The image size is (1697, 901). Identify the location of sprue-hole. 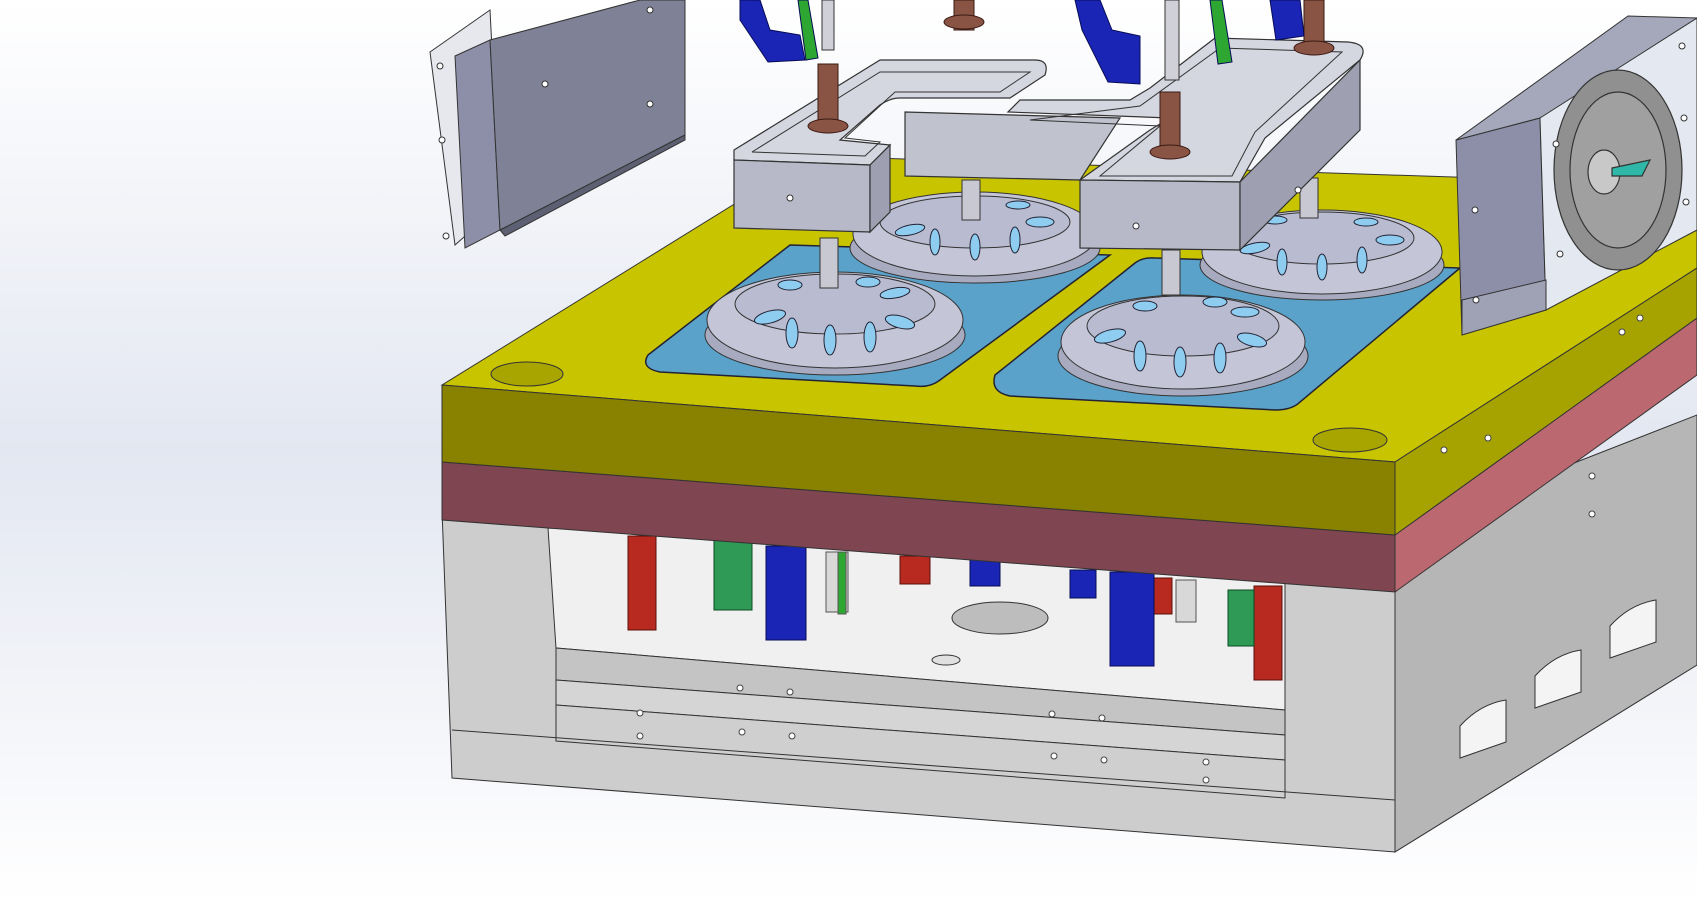
(1000, 618).